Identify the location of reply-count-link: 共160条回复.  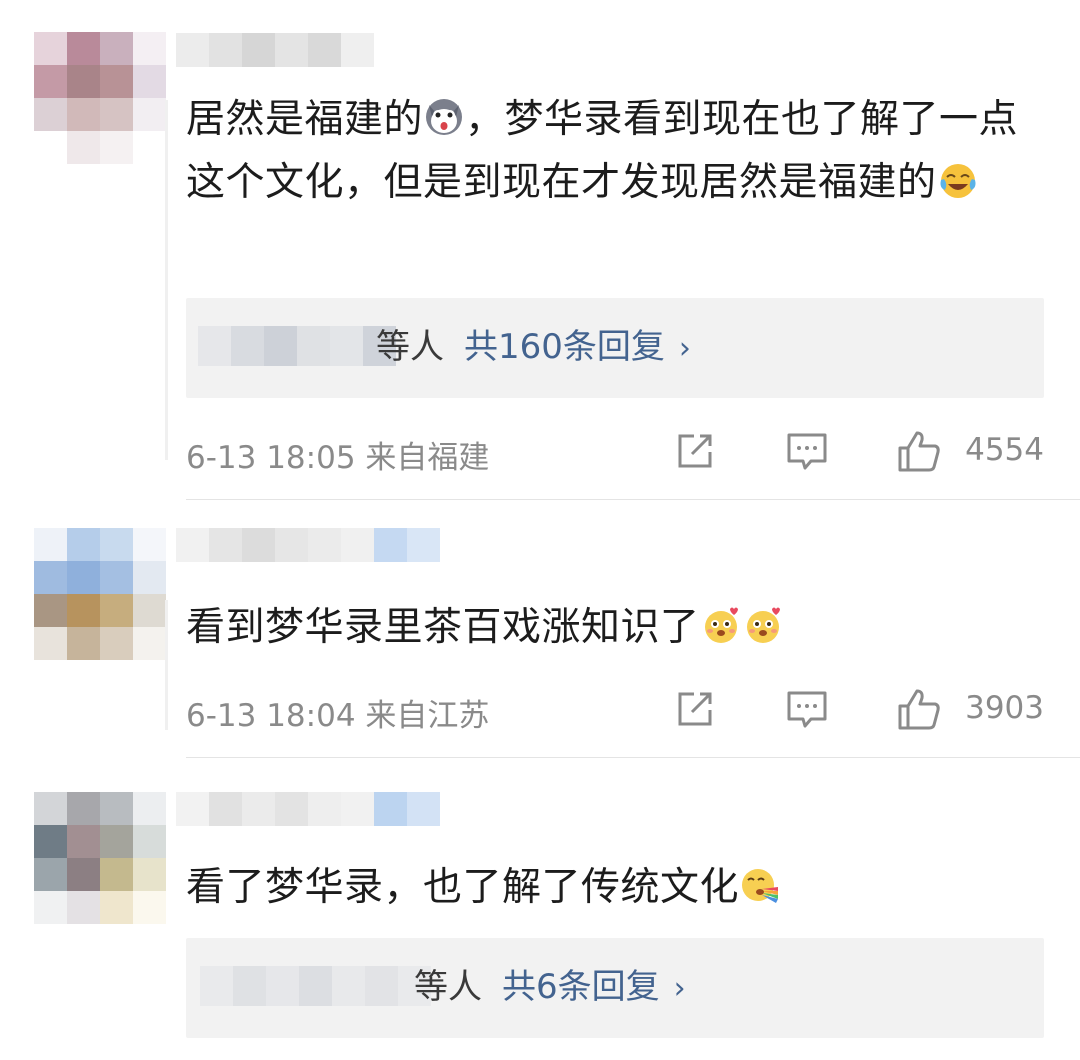
(564, 347).